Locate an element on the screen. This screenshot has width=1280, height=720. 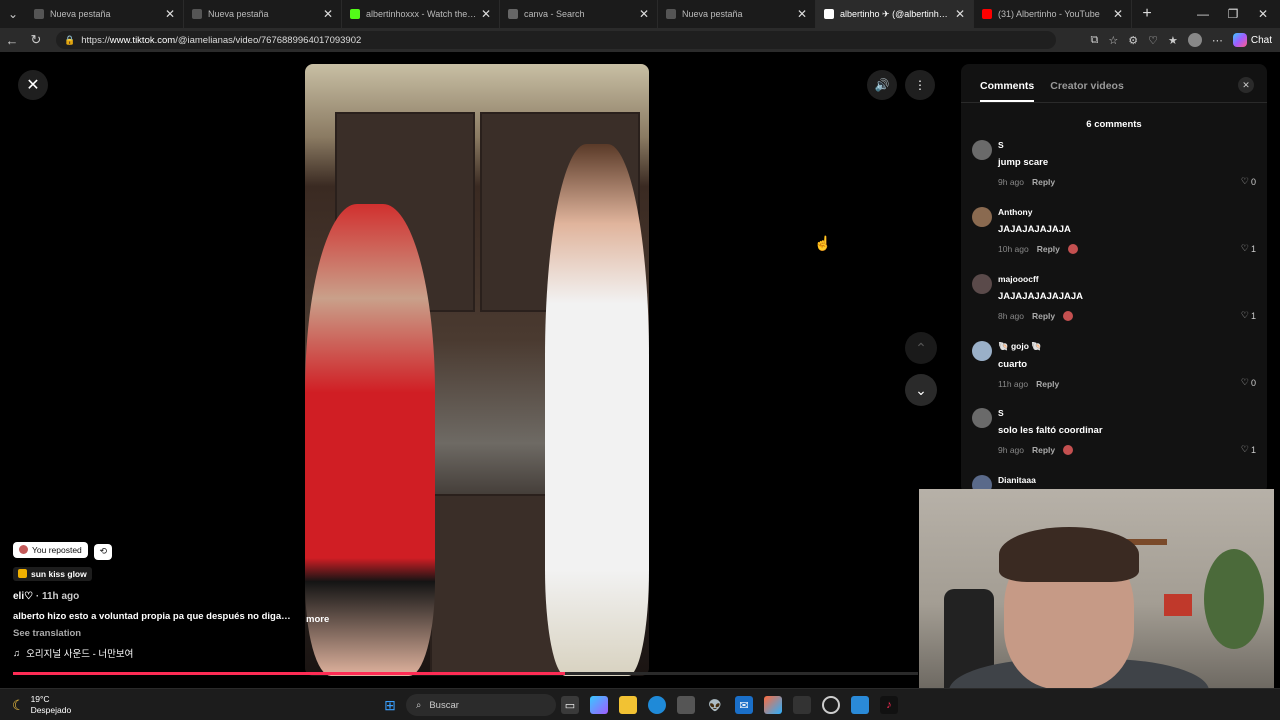
volume-icon: 🔊 is located at coordinates (882, 85).